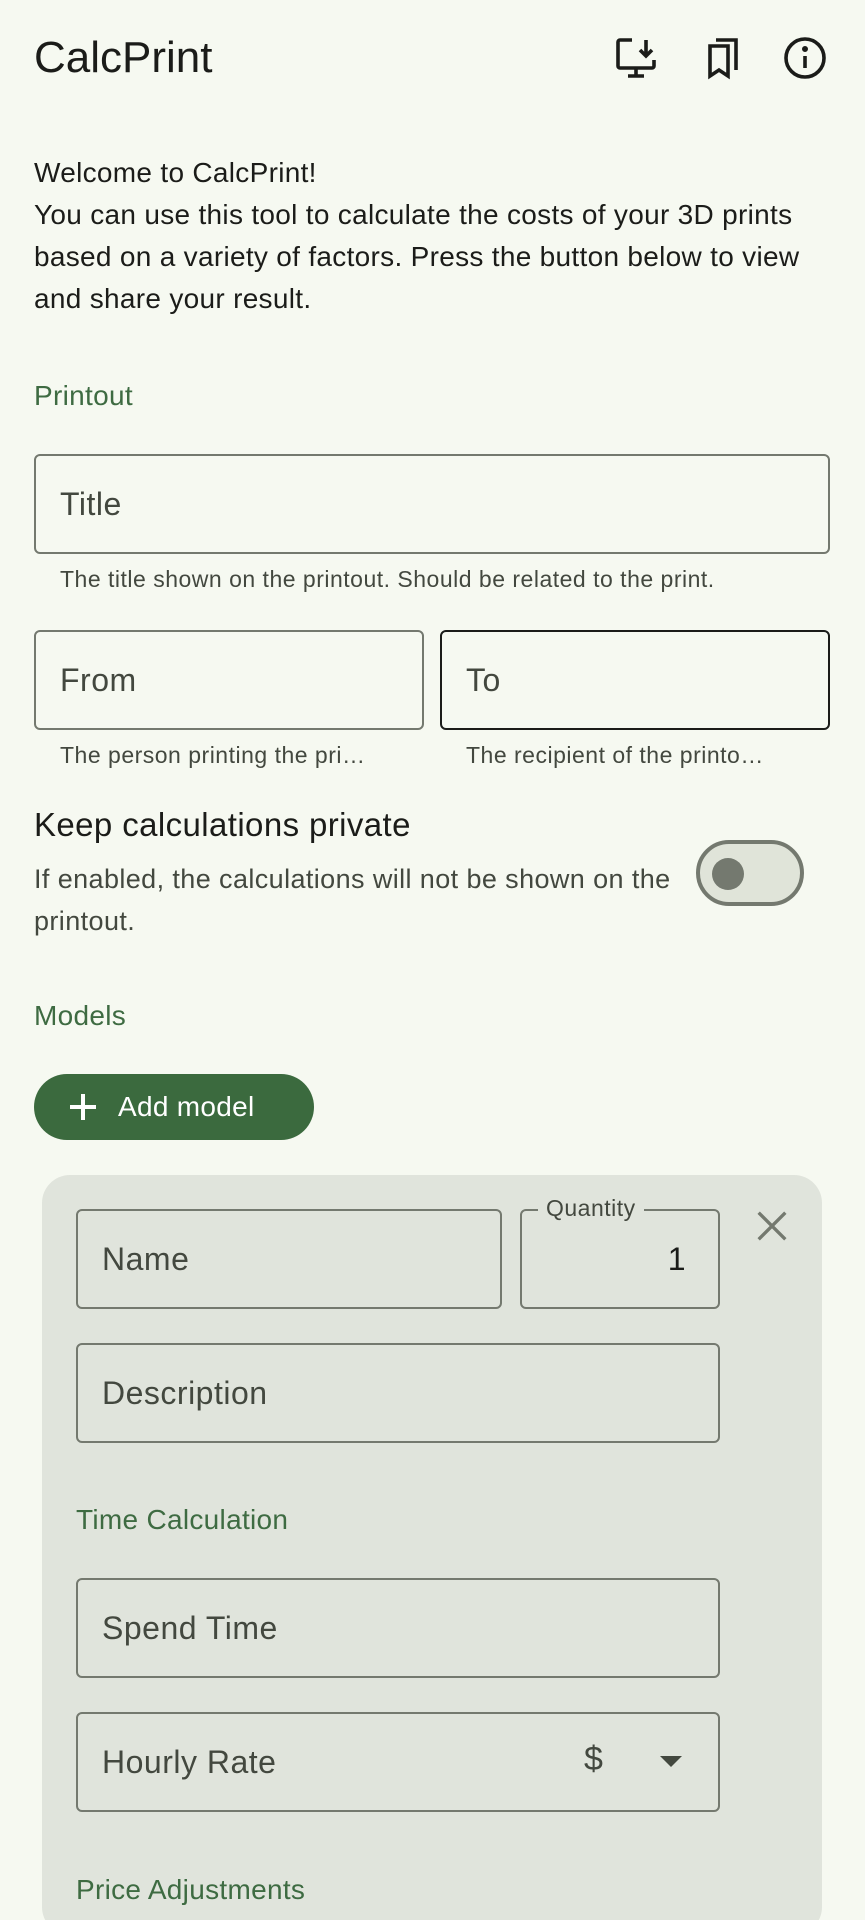  Describe the element at coordinates (289, 1259) in the screenshot. I see `model-name-field: Name` at that location.